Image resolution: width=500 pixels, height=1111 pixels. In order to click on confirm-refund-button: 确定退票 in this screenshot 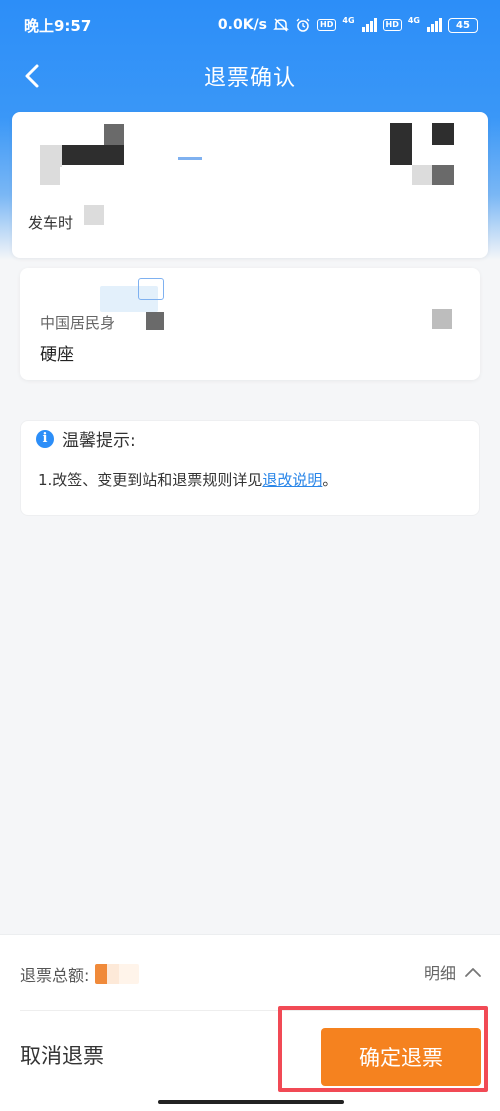, I will do `click(401, 1057)`.